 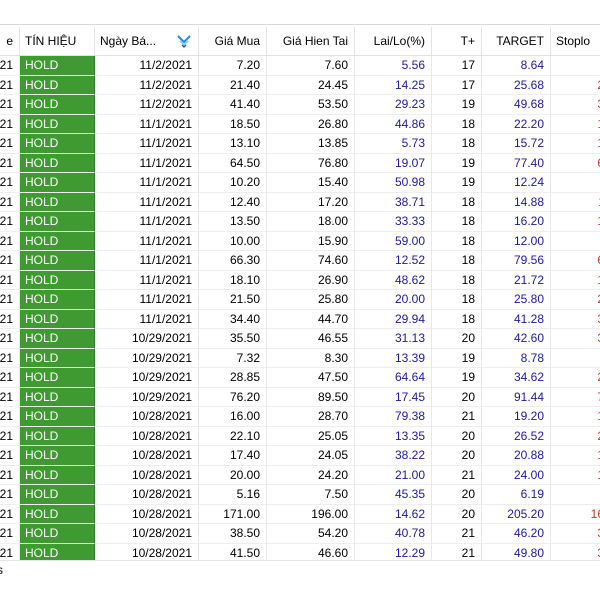 I want to click on table-row: 21HOLD11/1/202113.1013.855.731815.7212., so click(x=300, y=144).